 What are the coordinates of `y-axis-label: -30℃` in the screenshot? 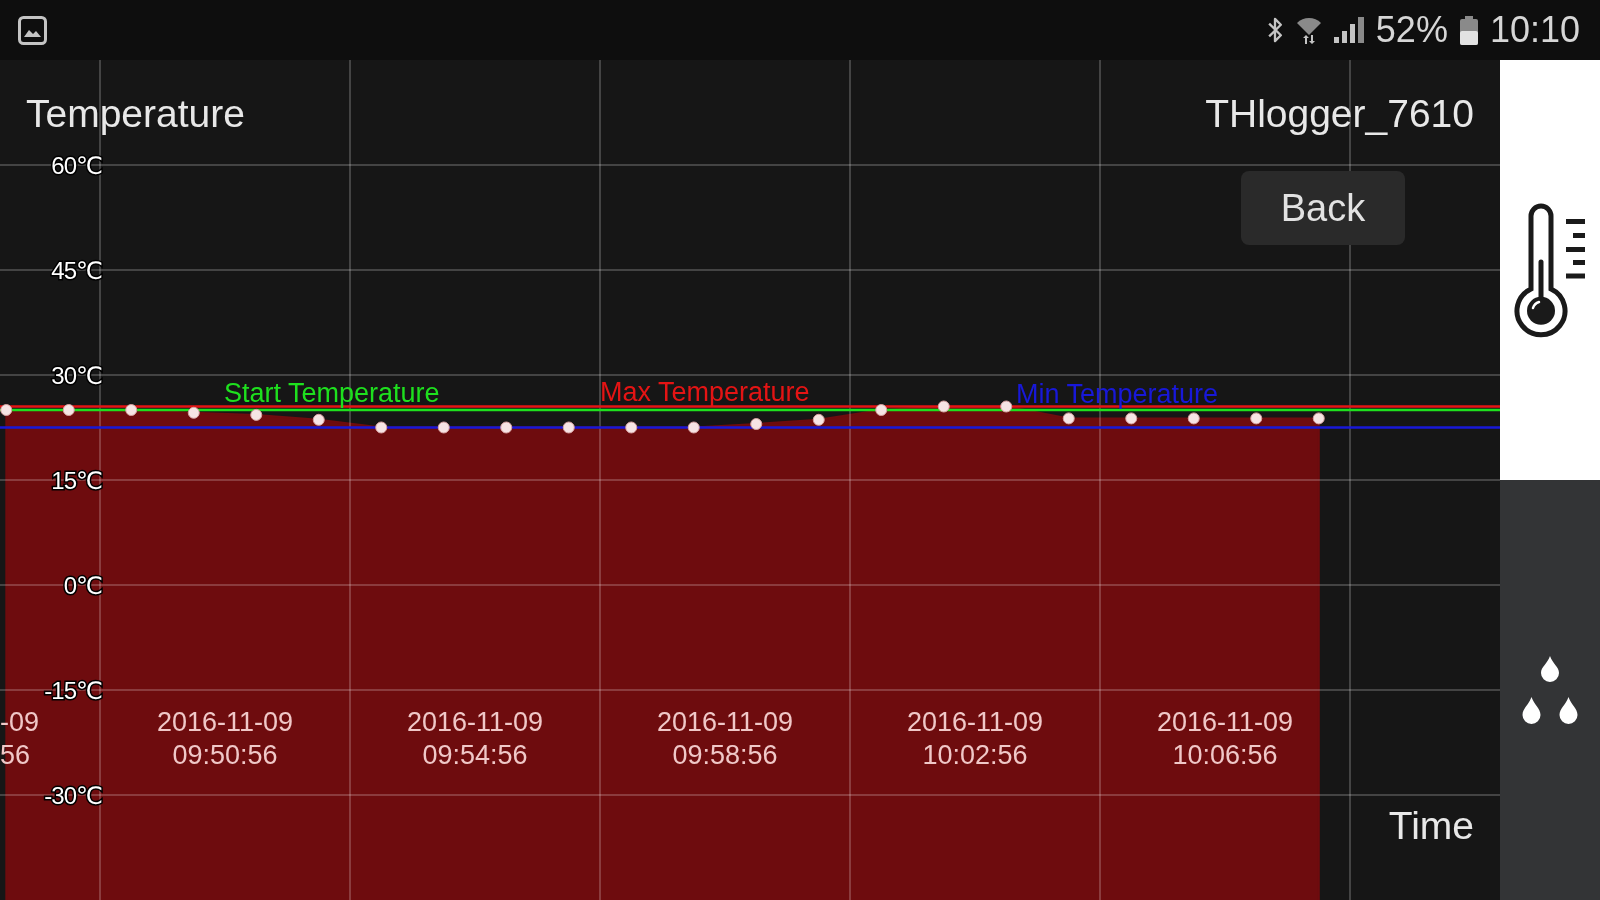 It's located at (73, 795).